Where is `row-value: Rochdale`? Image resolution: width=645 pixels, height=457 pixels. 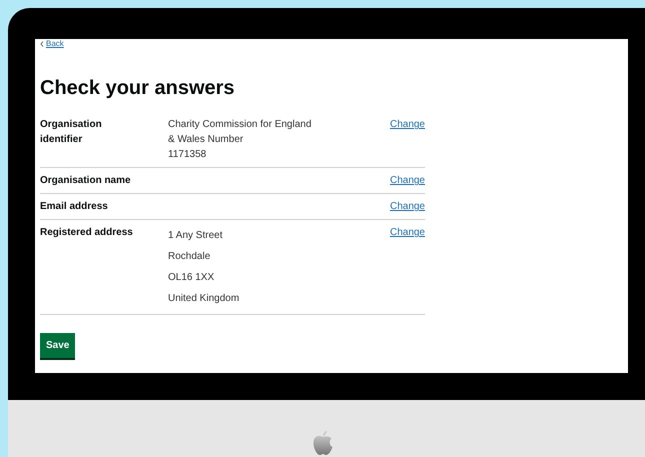
row-value: Rochdale is located at coordinates (190, 257).